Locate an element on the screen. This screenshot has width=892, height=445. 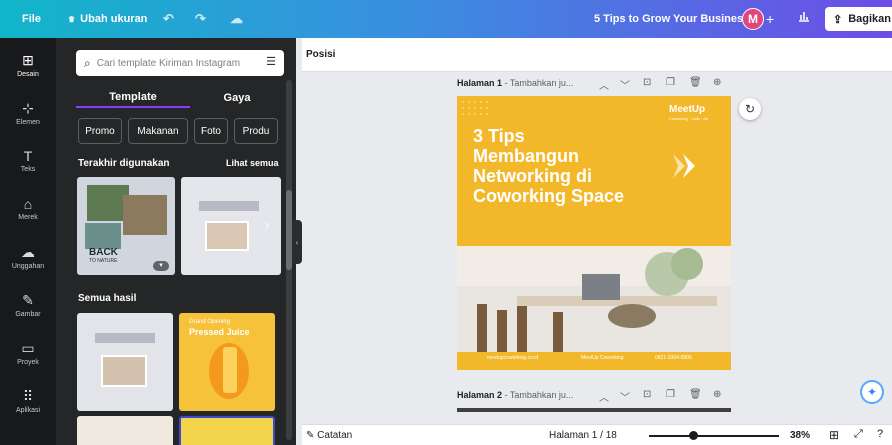
tab-style: Gaya is located at coordinates (237, 98).